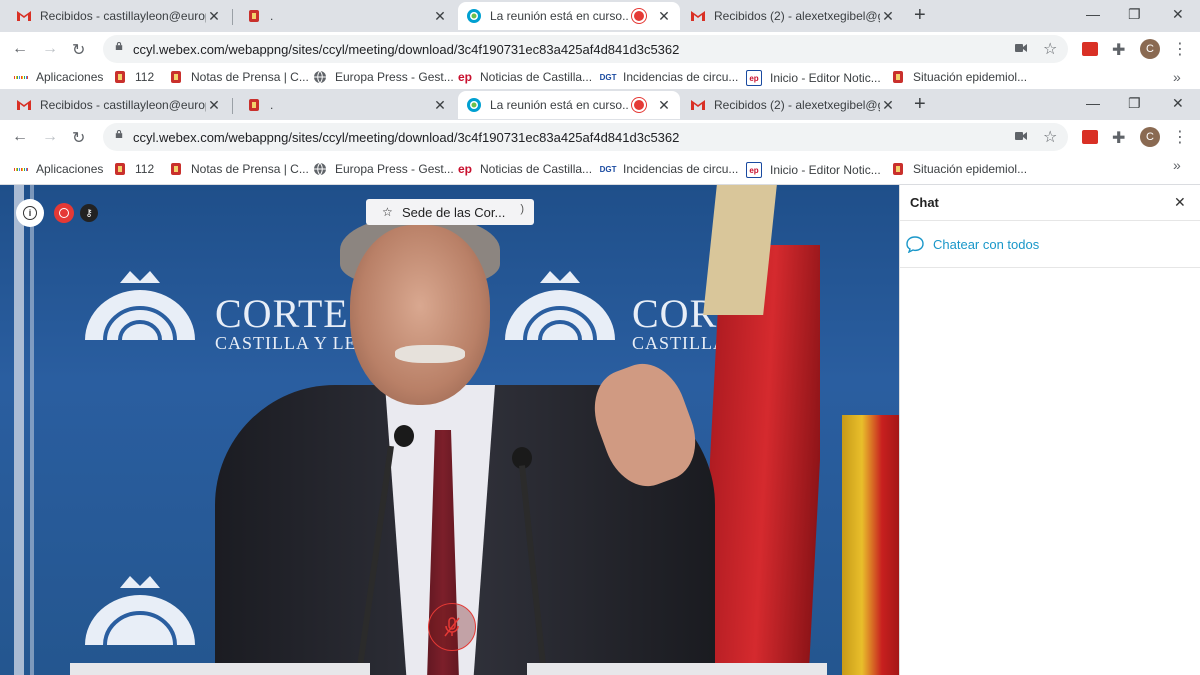 Image resolution: width=1200 pixels, height=675 pixels. Describe the element at coordinates (21, 77) in the screenshot. I see `apps-grid-icon` at that location.